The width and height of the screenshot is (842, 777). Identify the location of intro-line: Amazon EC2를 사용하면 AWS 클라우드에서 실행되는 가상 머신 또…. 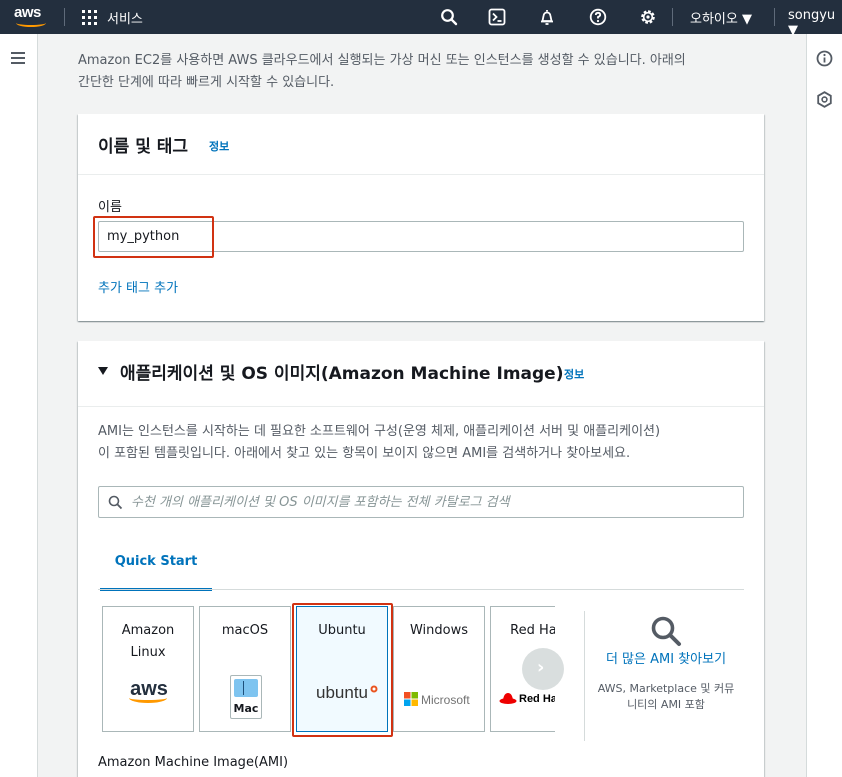
(382, 60).